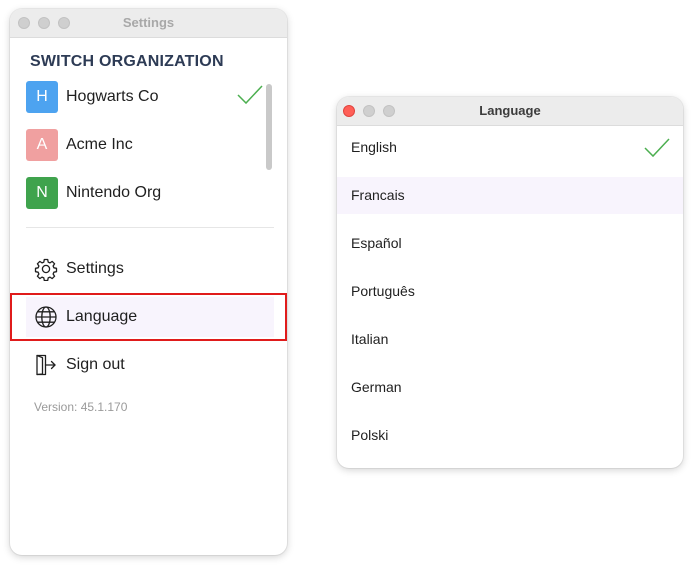  I want to click on divider, so click(150, 227).